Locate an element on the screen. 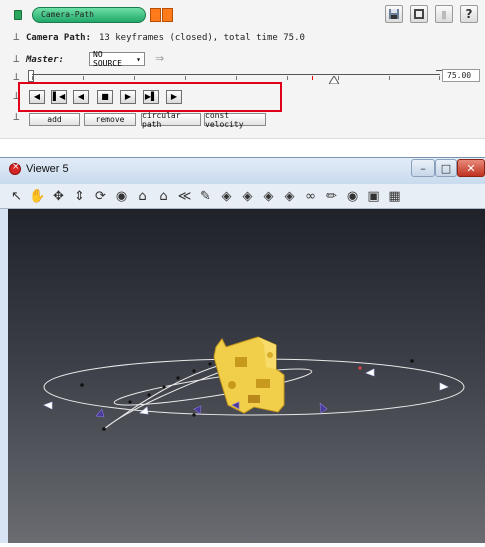  time-value: 75.00 is located at coordinates (459, 75).